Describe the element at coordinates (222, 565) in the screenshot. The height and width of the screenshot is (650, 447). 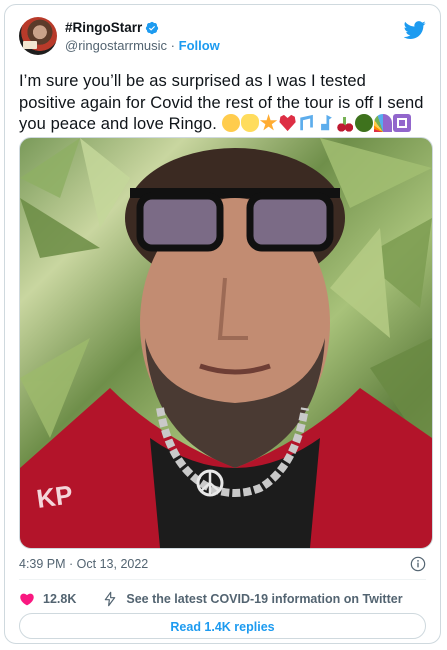
I see `tweet-meta: 4:39 PM · Oct 13, 2022` at that location.